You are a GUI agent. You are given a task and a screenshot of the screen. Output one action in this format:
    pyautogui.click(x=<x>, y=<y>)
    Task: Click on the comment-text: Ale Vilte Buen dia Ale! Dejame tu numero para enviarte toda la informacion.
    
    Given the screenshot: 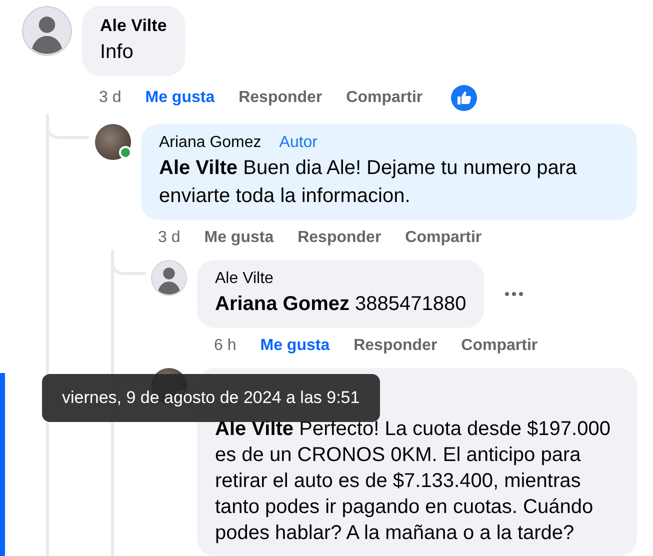 What is the action you would take?
    pyautogui.click(x=368, y=182)
    